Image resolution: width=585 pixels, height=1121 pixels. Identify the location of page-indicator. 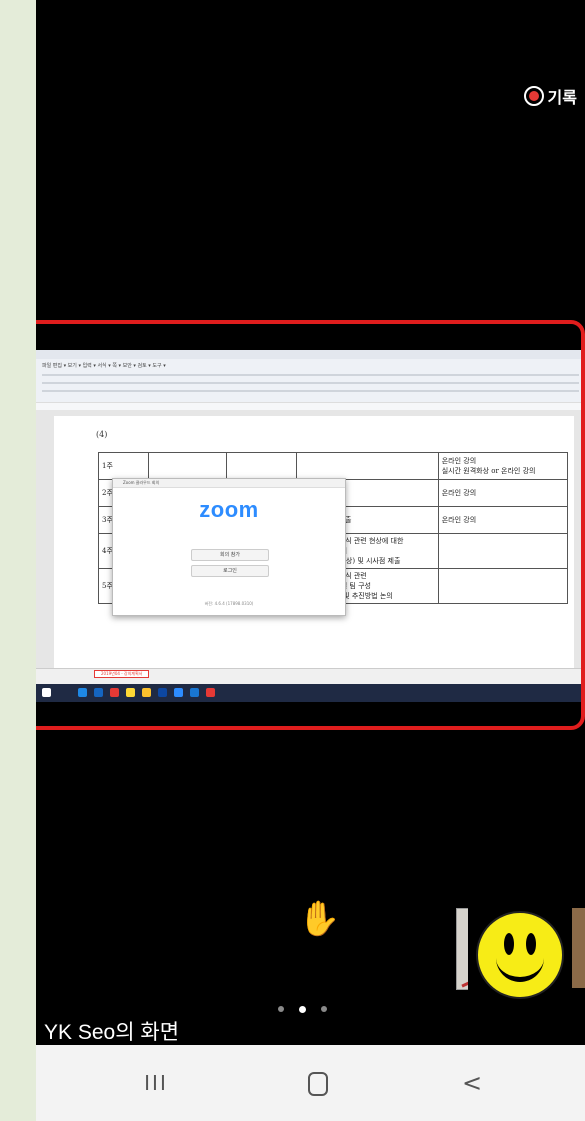
(302, 1009).